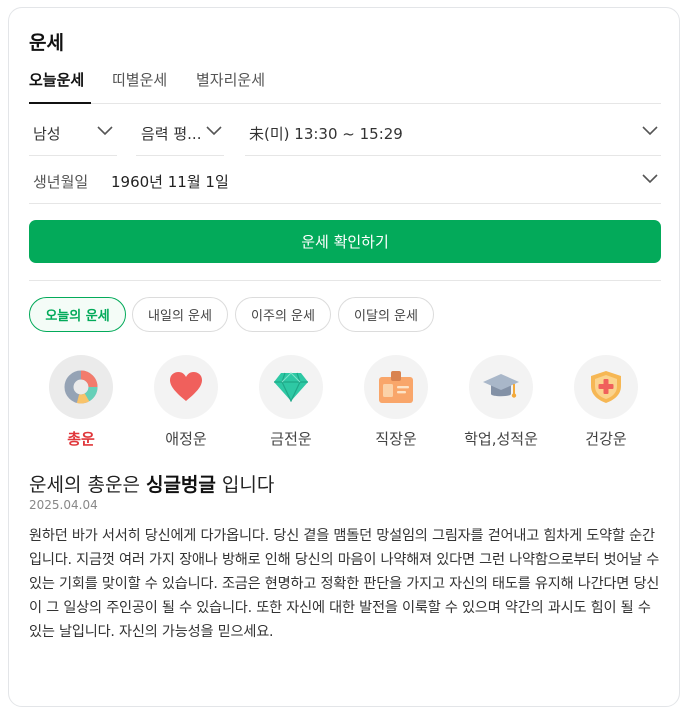 The width and height of the screenshot is (681, 707). I want to click on category-work: 직장운, so click(396, 402).